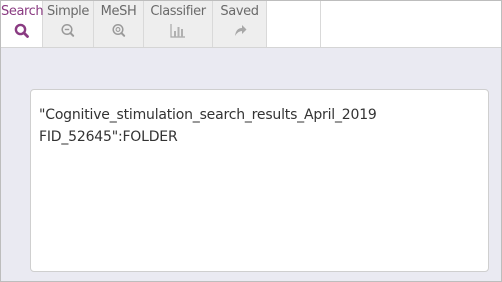  I want to click on tab-mesh: MeSH, so click(119, 24).